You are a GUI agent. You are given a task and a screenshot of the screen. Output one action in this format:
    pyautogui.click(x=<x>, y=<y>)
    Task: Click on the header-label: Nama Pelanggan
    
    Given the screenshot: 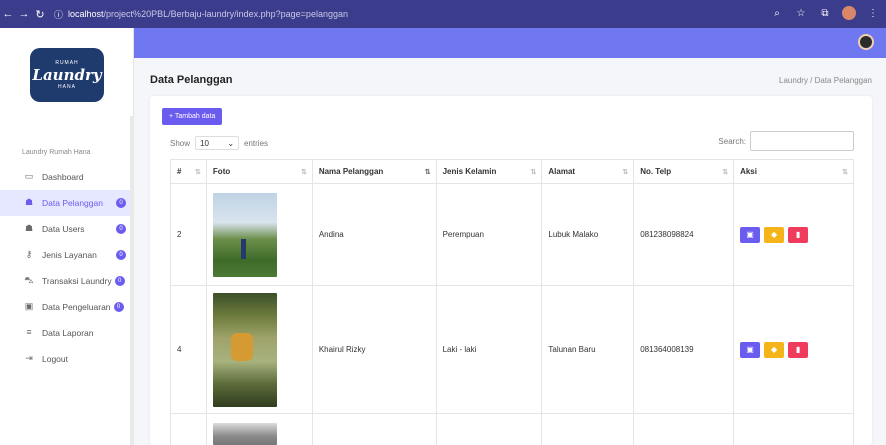 What is the action you would take?
    pyautogui.click(x=351, y=171)
    